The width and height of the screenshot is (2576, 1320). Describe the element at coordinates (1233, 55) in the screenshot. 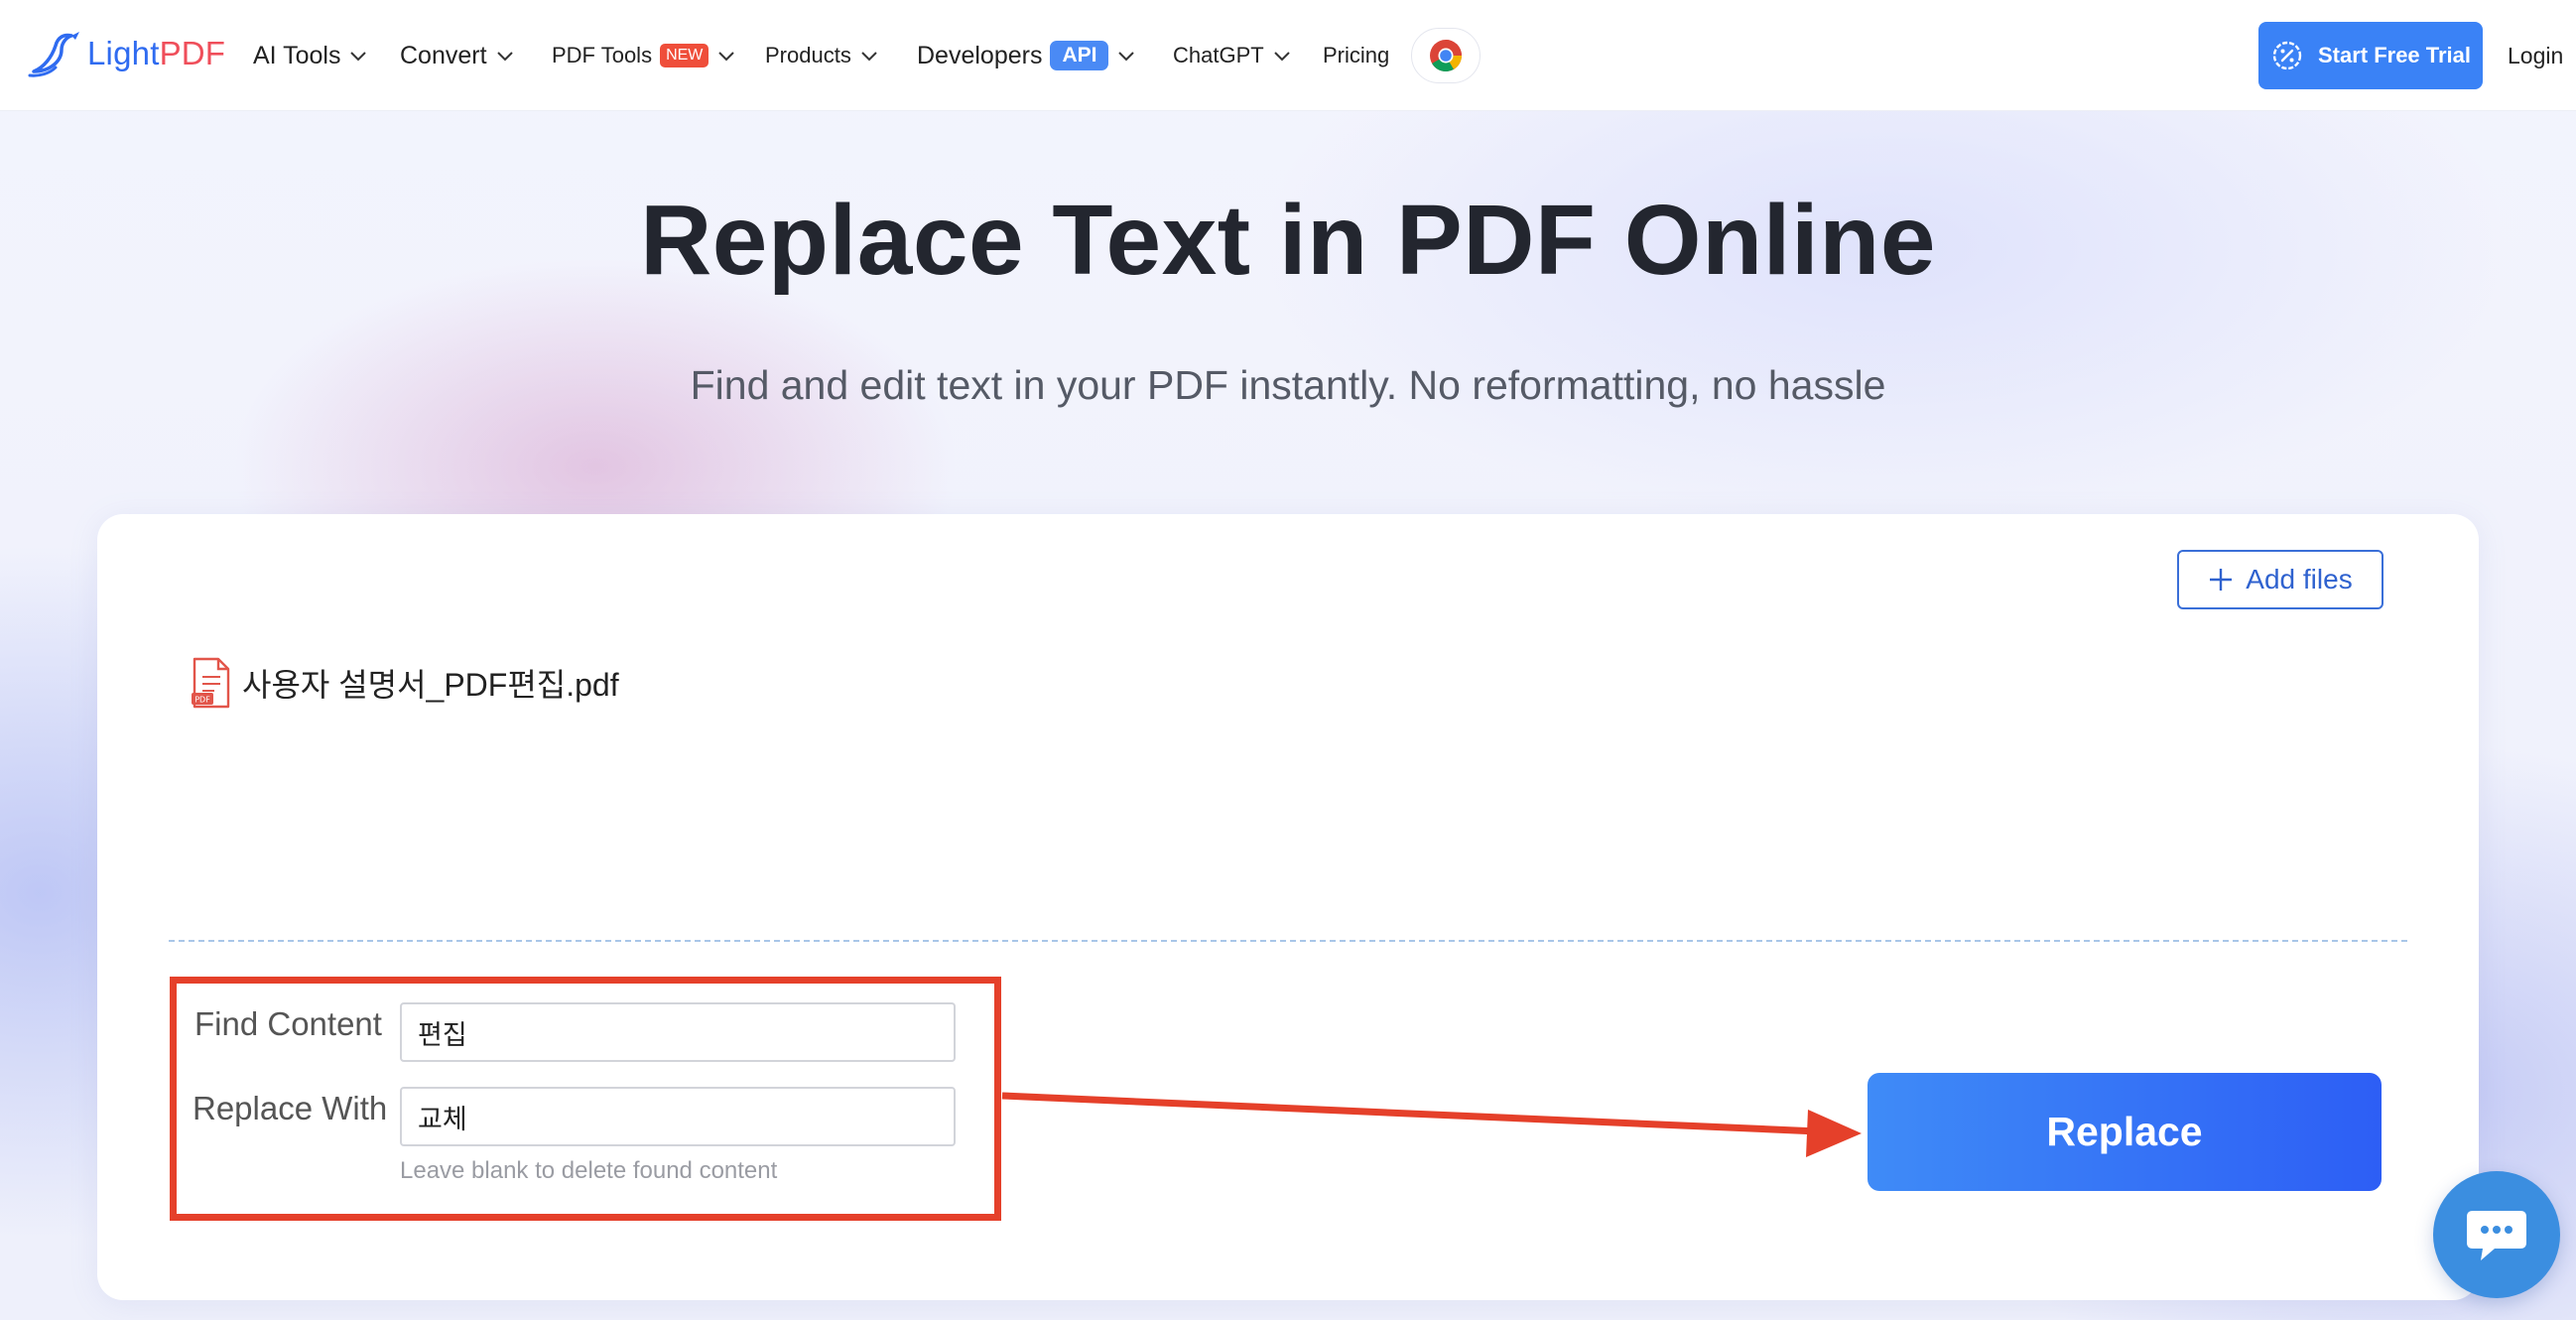

I see `nav-chatgpt: ChatGPT` at that location.